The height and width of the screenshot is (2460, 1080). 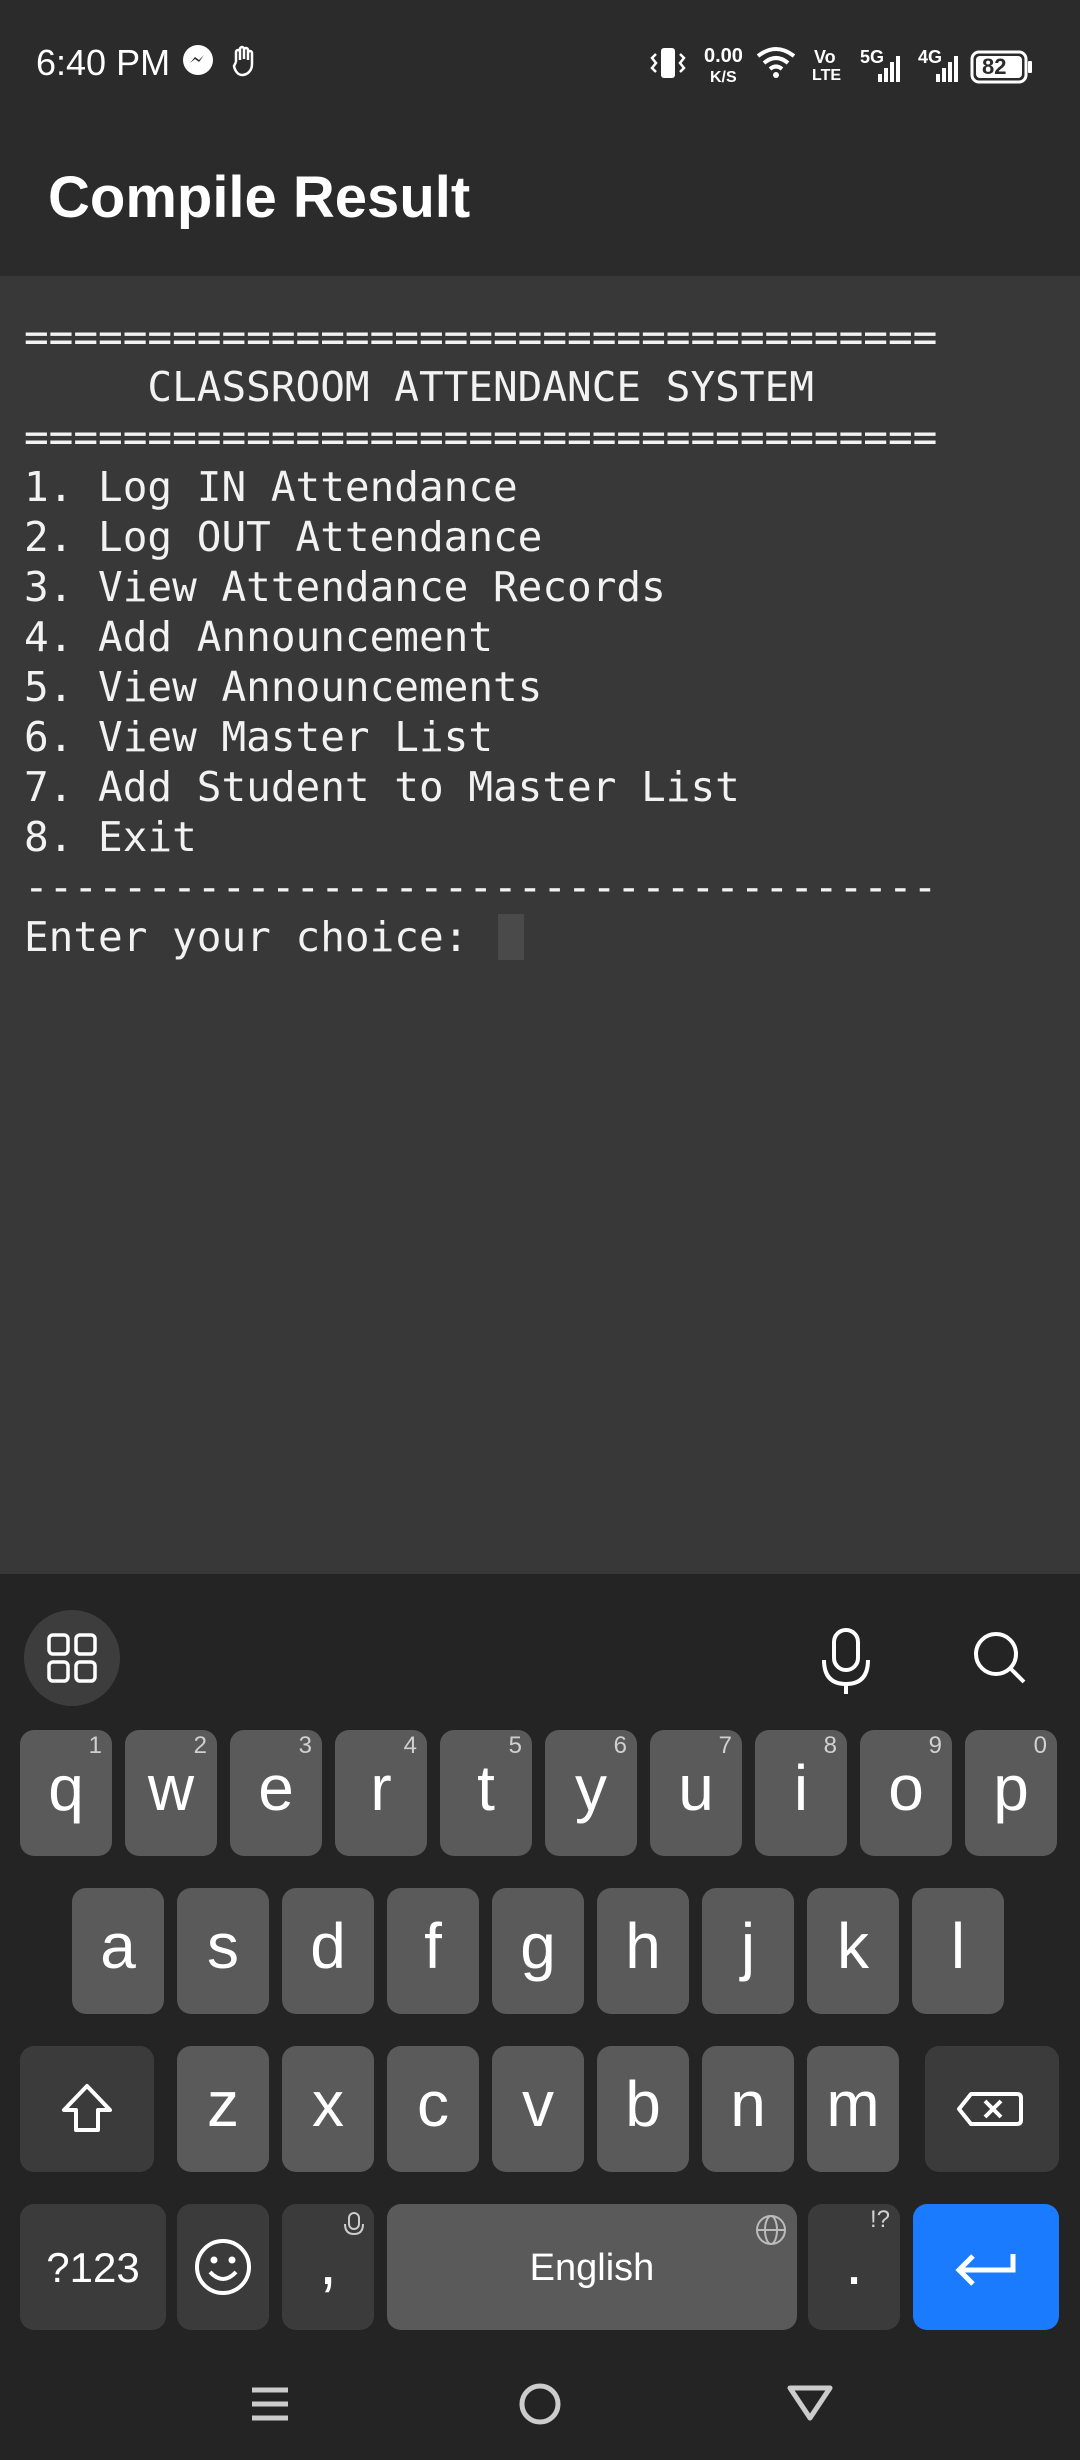 I want to click on console-line: 7. Add Student to Master List, so click(x=382, y=787).